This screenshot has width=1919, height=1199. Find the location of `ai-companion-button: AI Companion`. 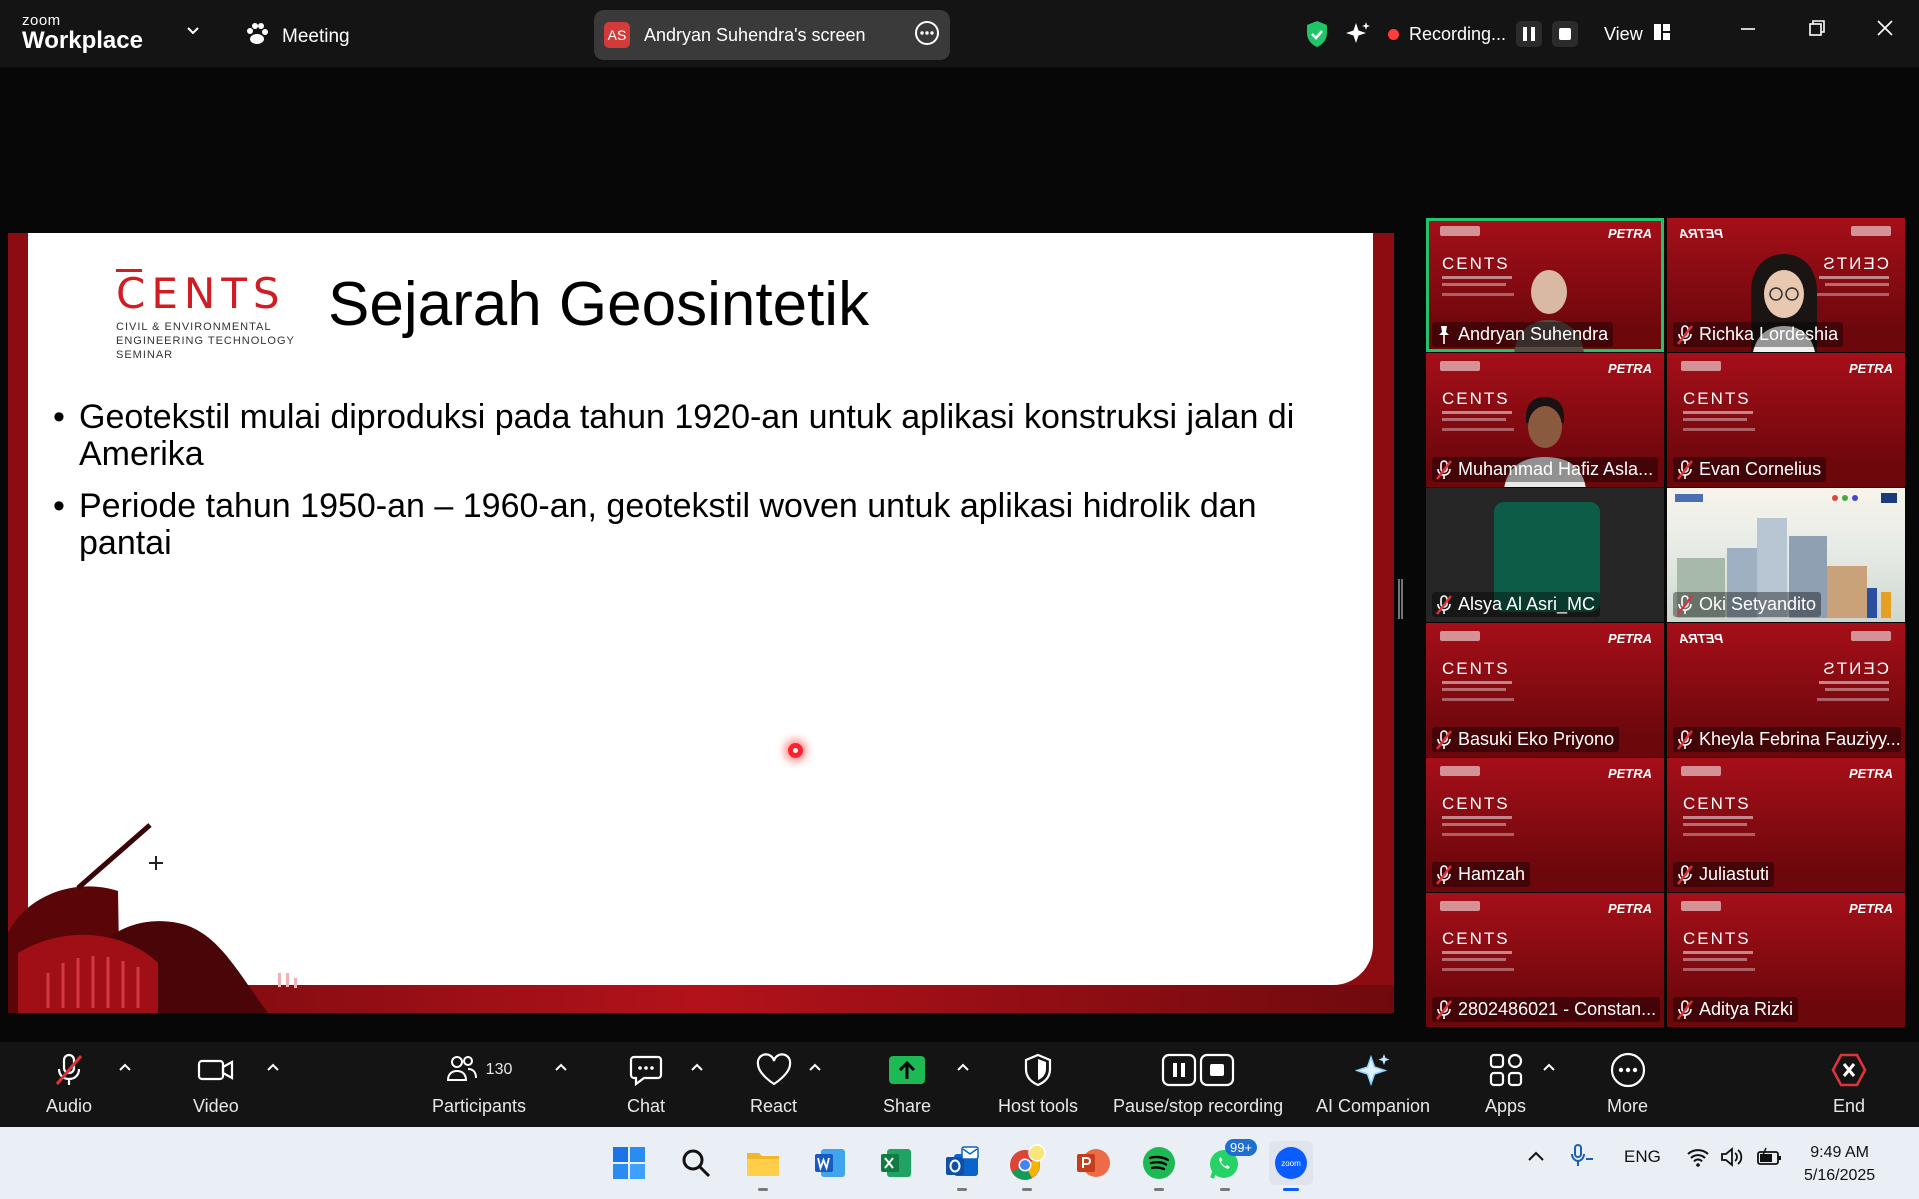

ai-companion-button: AI Companion is located at coordinates (1373, 1084).